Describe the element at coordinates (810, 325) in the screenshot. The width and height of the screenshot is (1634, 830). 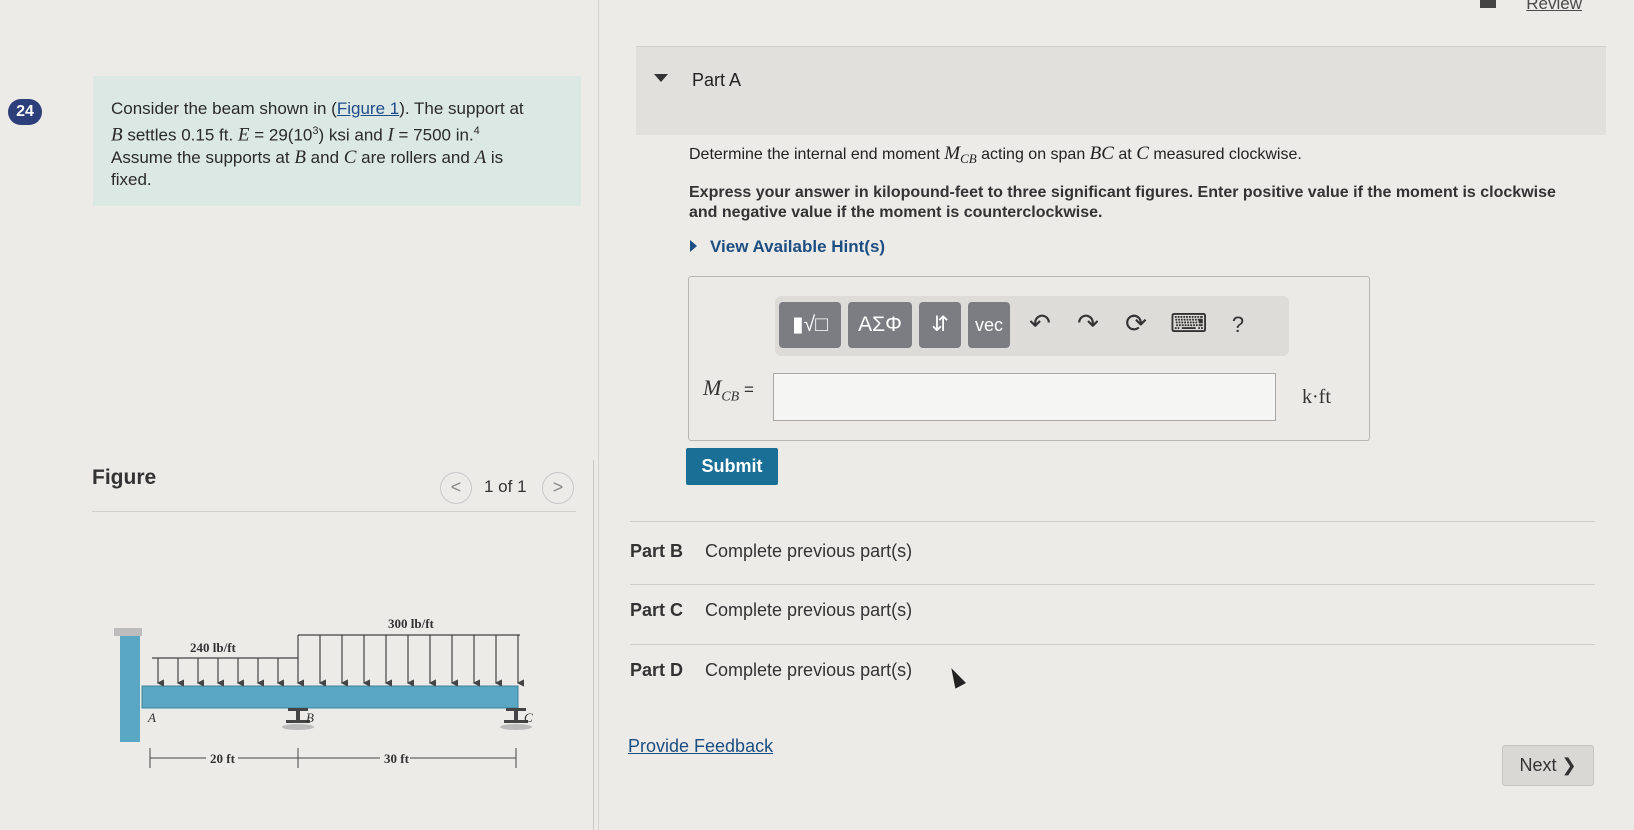
I see `templates-button: ▮√□` at that location.